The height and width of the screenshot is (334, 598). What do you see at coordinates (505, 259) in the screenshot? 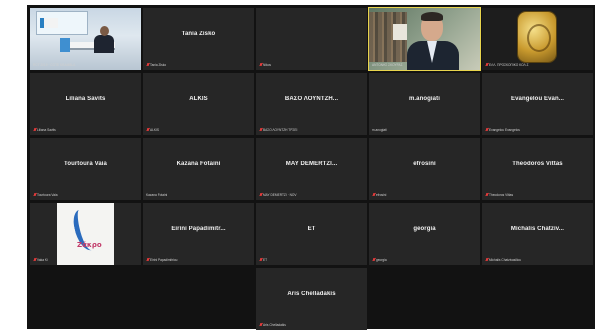
I see `participant-name-label: Michalis Chatzivasiliou` at bounding box center [505, 259].